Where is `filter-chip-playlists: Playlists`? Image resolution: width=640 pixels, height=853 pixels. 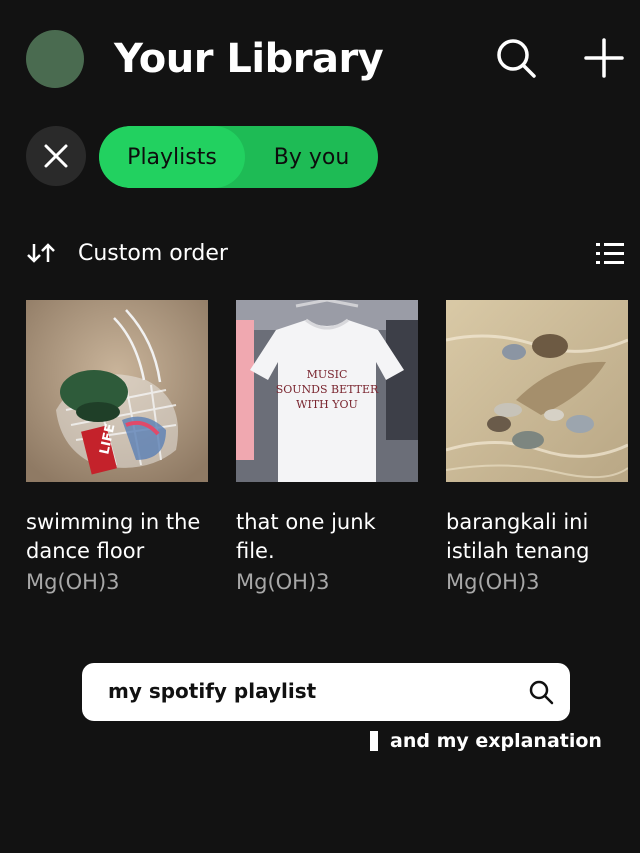
filter-chip-playlists: Playlists is located at coordinates (172, 157).